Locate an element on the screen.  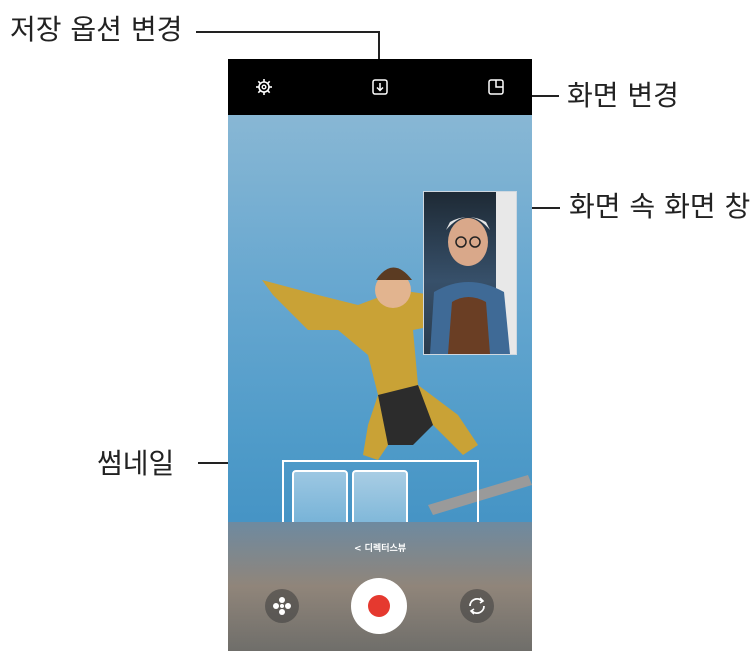
camera-top-bar is located at coordinates (380, 87).